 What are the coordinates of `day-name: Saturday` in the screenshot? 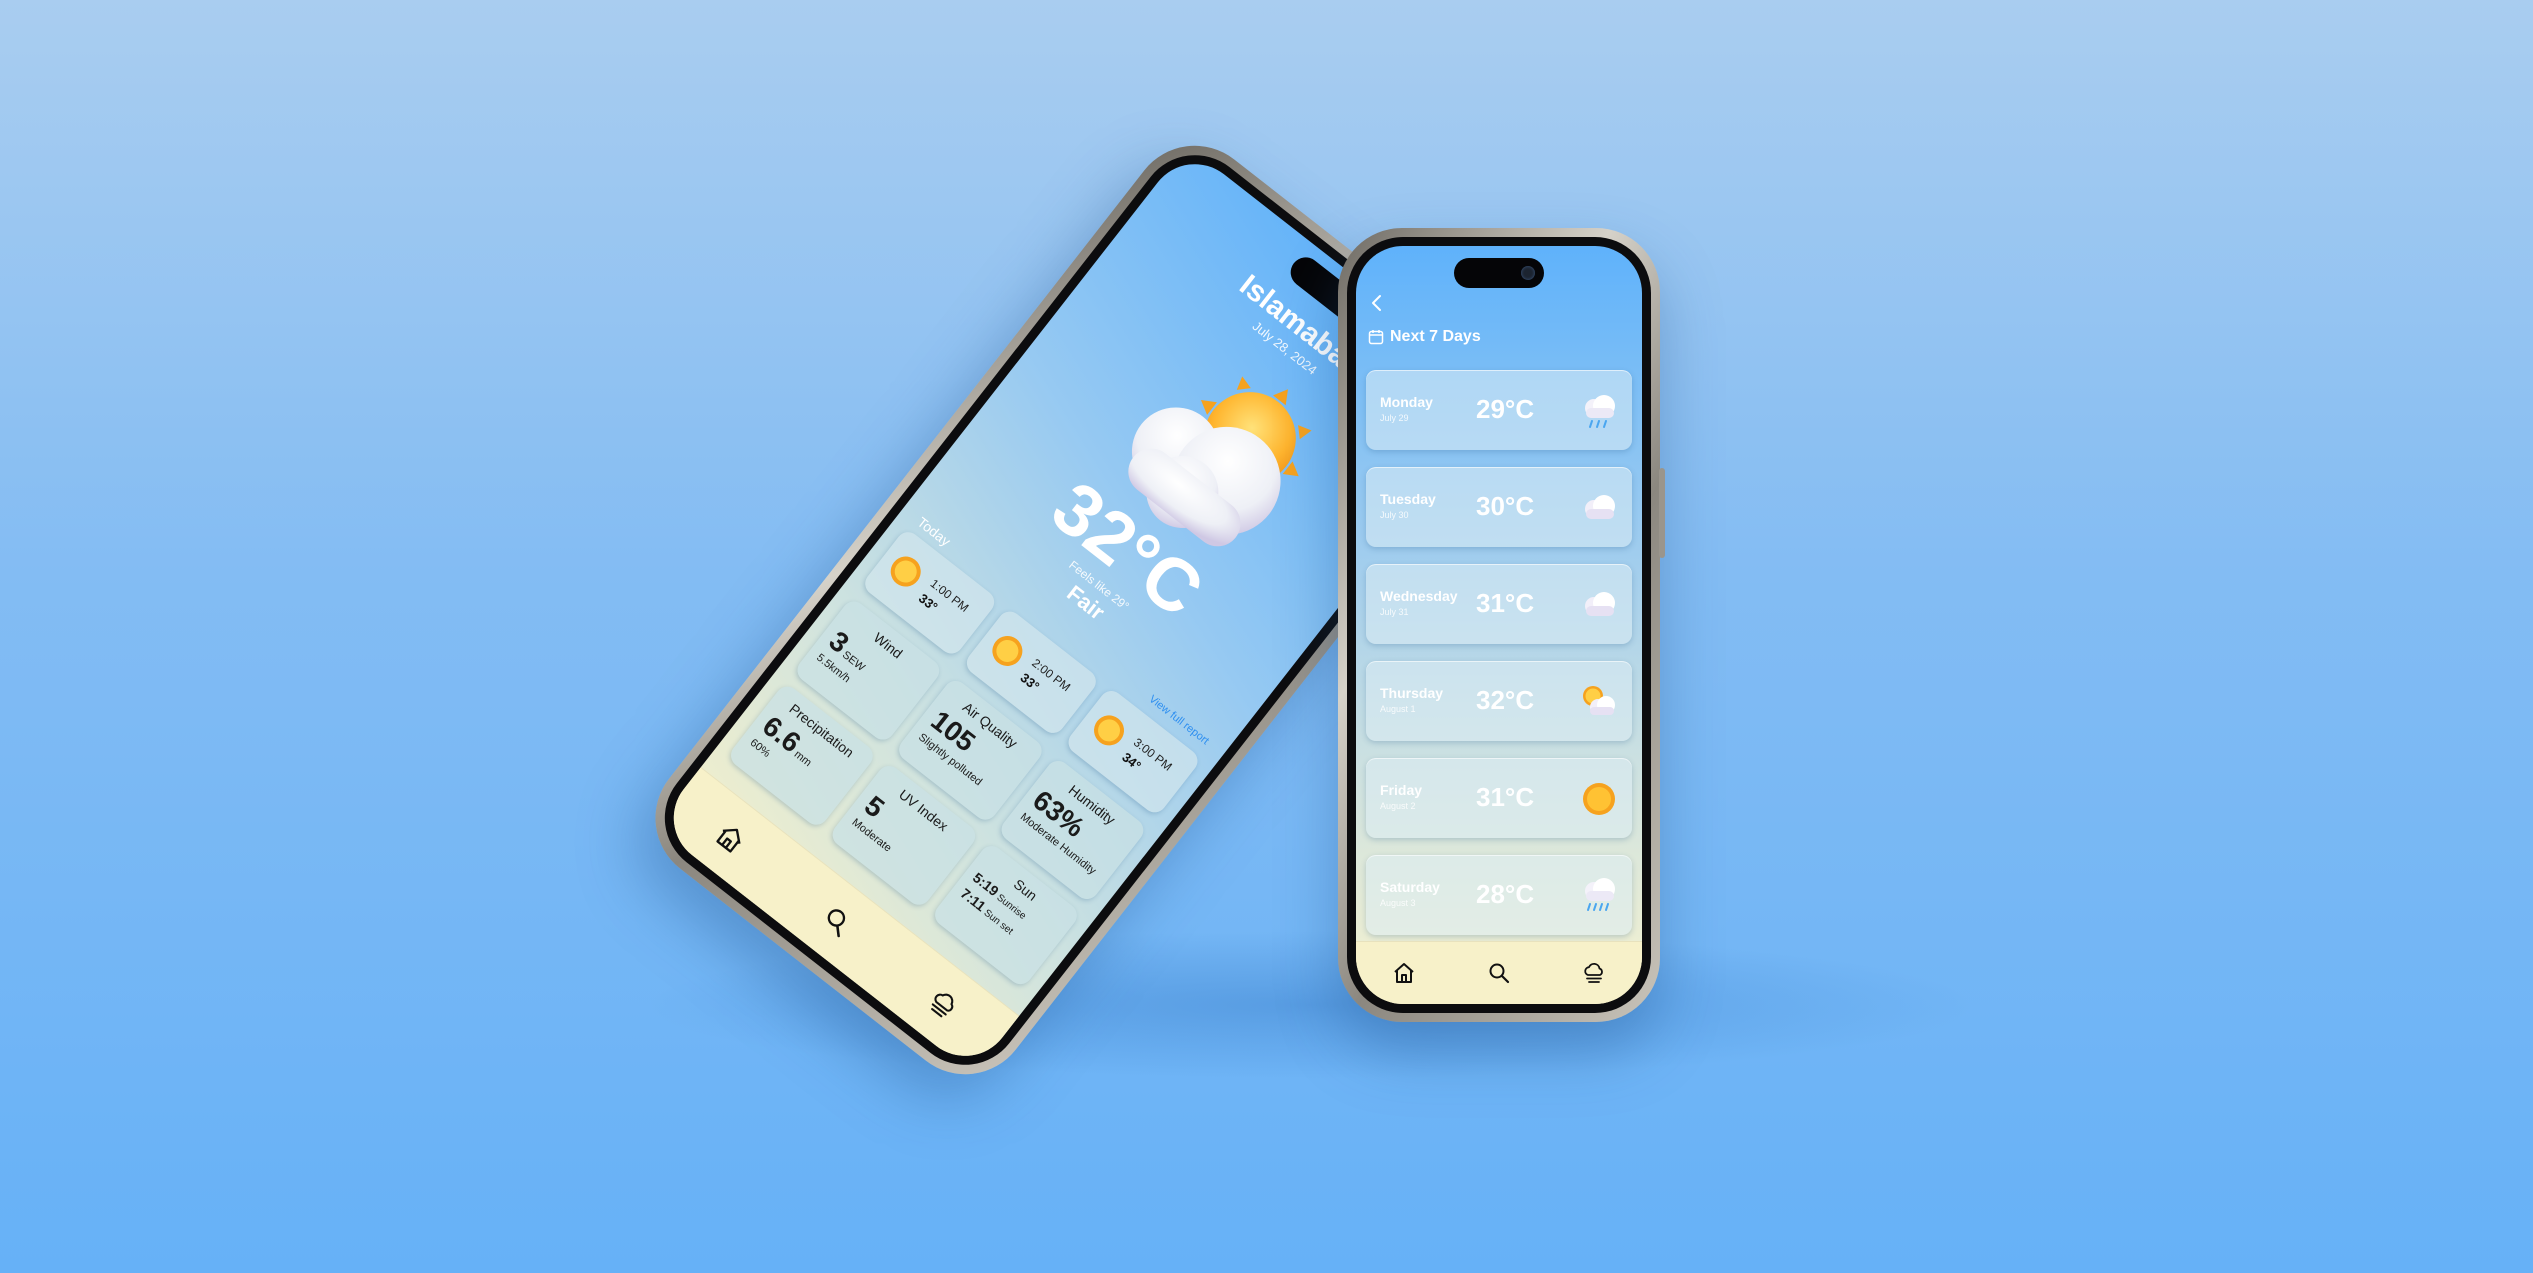 It's located at (1410, 887).